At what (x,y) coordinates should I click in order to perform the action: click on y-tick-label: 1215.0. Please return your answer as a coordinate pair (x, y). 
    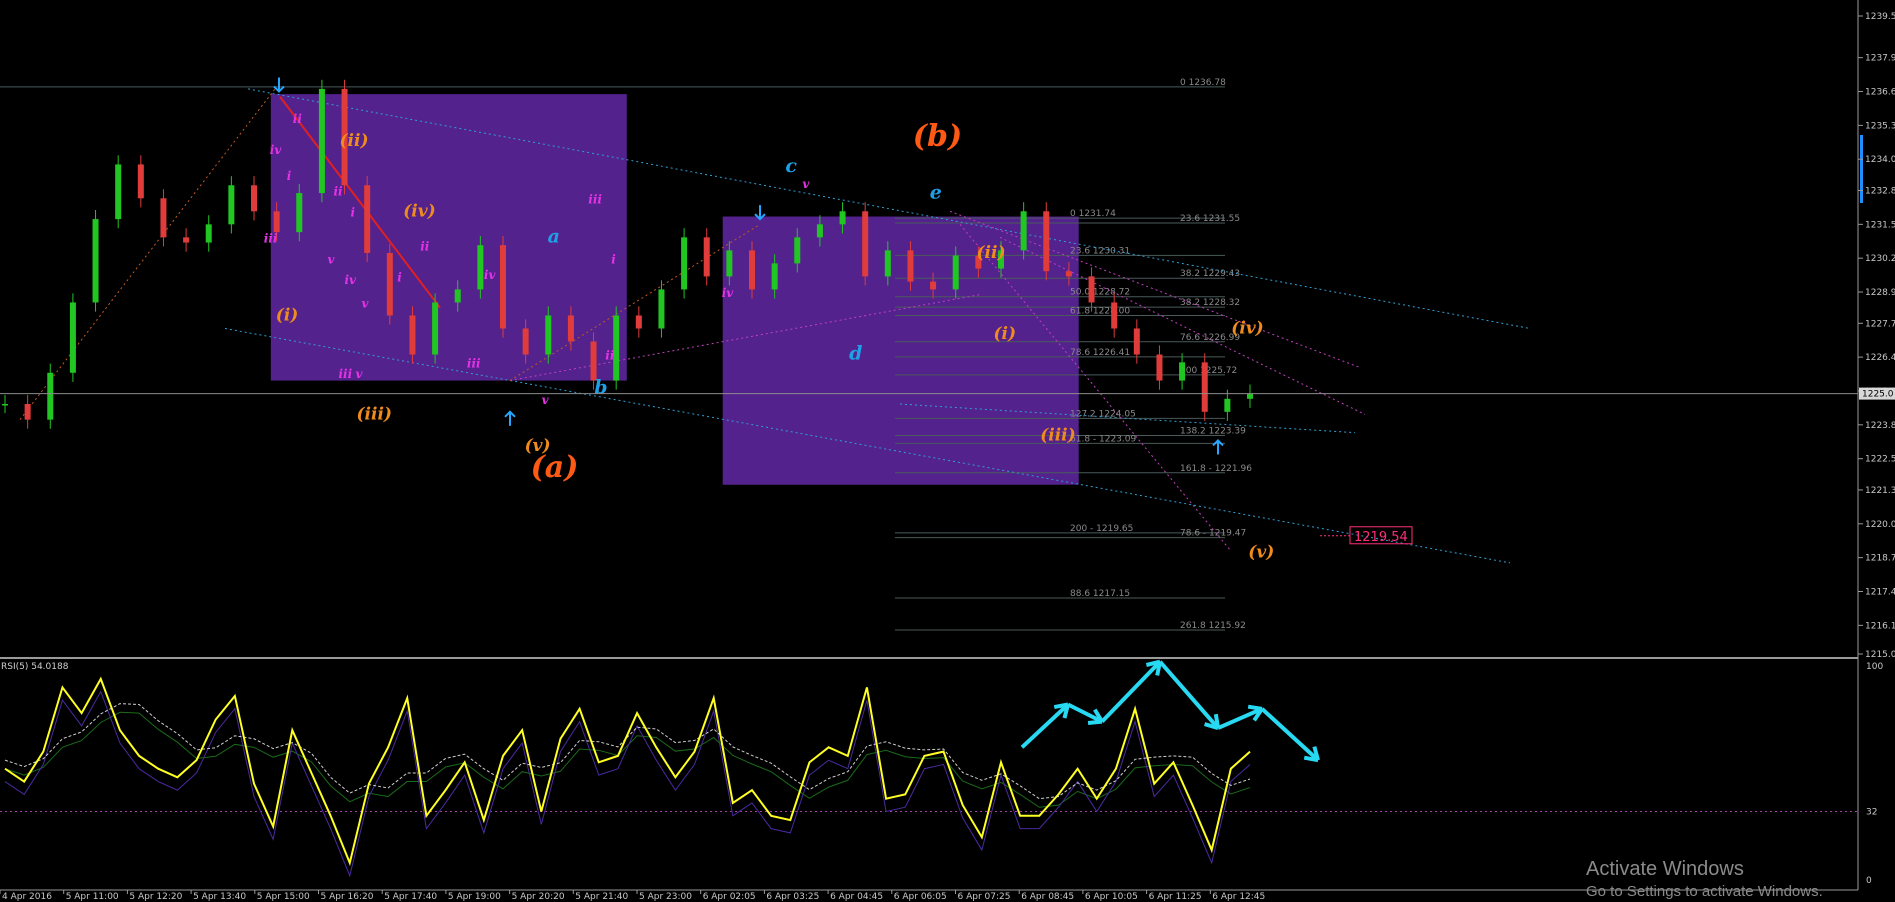
    Looking at the image, I should click on (1880, 655).